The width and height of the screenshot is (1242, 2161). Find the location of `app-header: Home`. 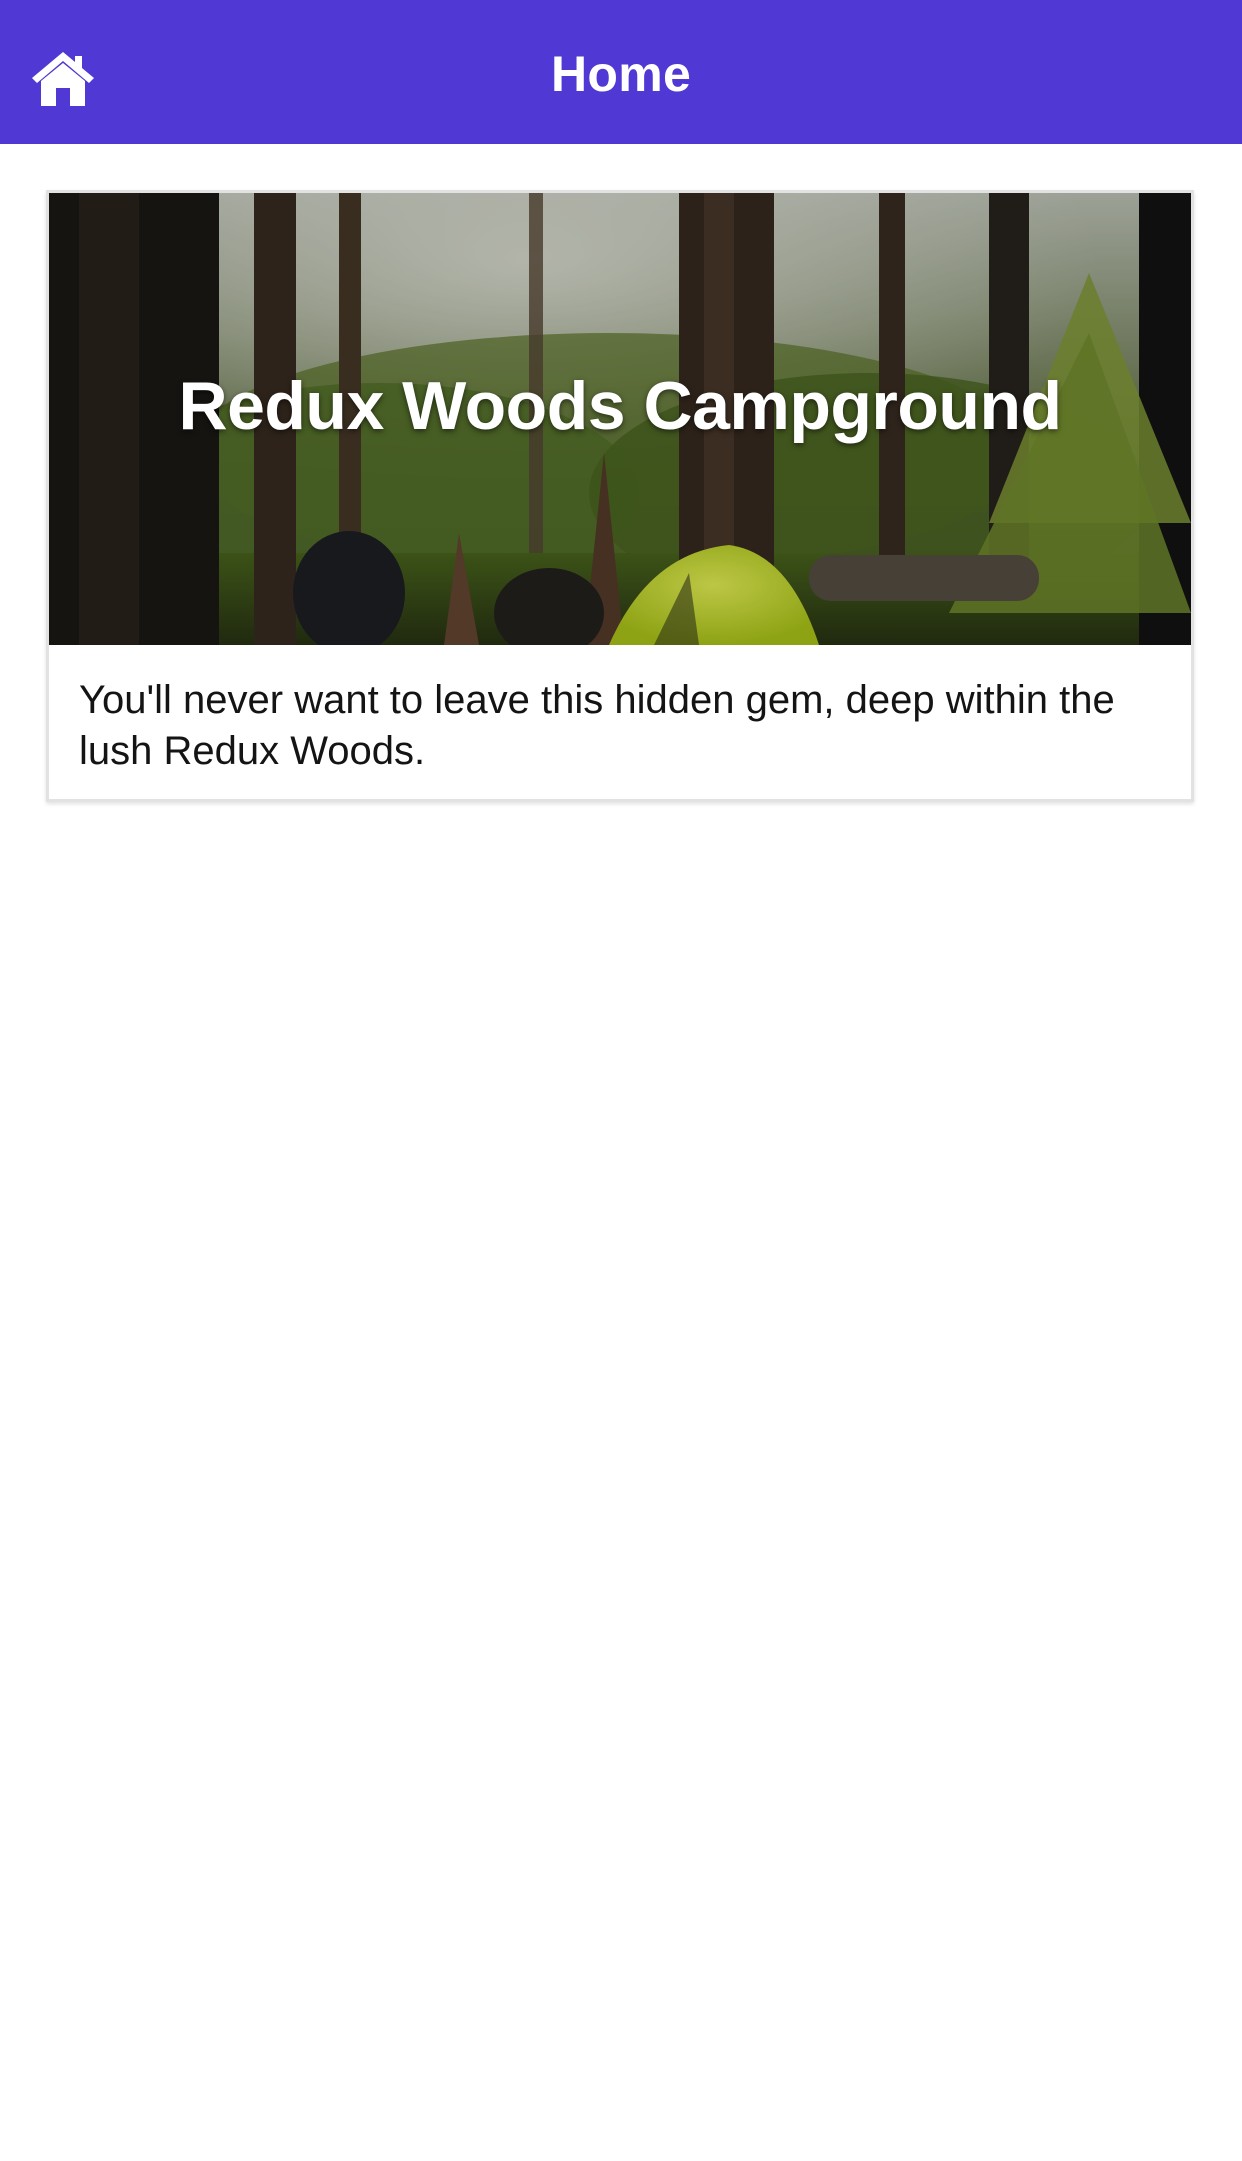

app-header: Home is located at coordinates (621, 72).